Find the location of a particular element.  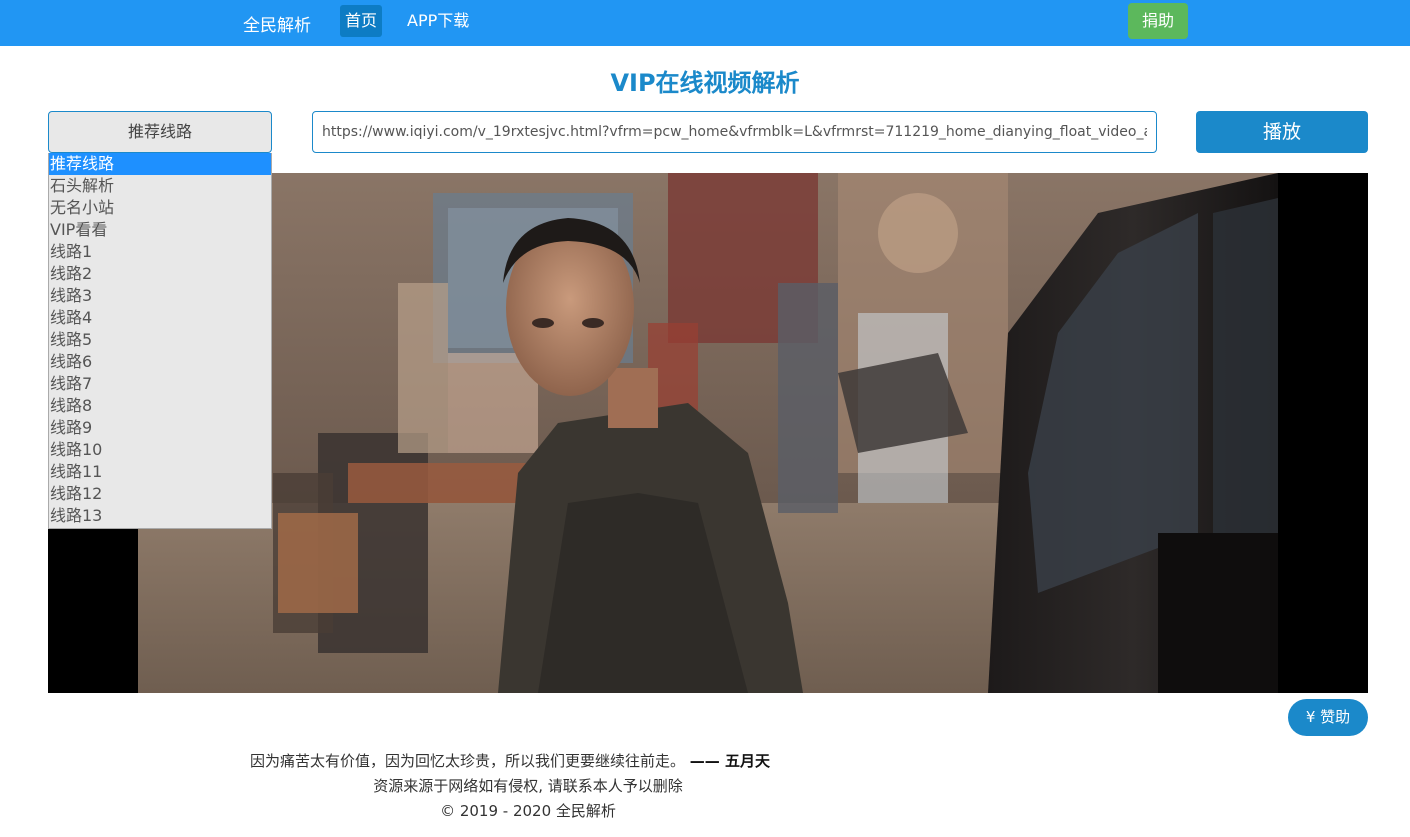

quote-text: 因为痛苦太有价值，因为回忆太珍贵，所以我们更要继续往前走。 is located at coordinates (468, 761).